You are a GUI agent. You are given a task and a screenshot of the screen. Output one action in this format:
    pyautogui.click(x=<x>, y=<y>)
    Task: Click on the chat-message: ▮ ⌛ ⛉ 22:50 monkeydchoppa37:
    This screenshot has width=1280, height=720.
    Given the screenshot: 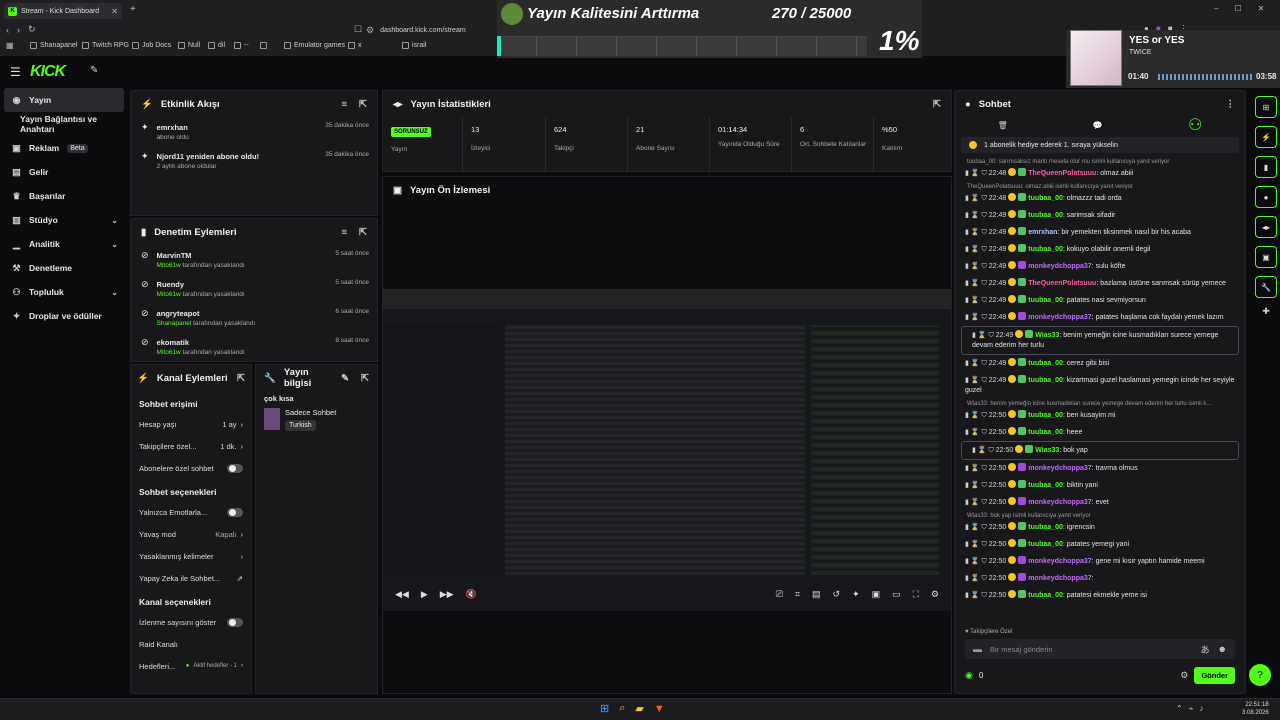 What is the action you would take?
    pyautogui.click(x=1100, y=578)
    